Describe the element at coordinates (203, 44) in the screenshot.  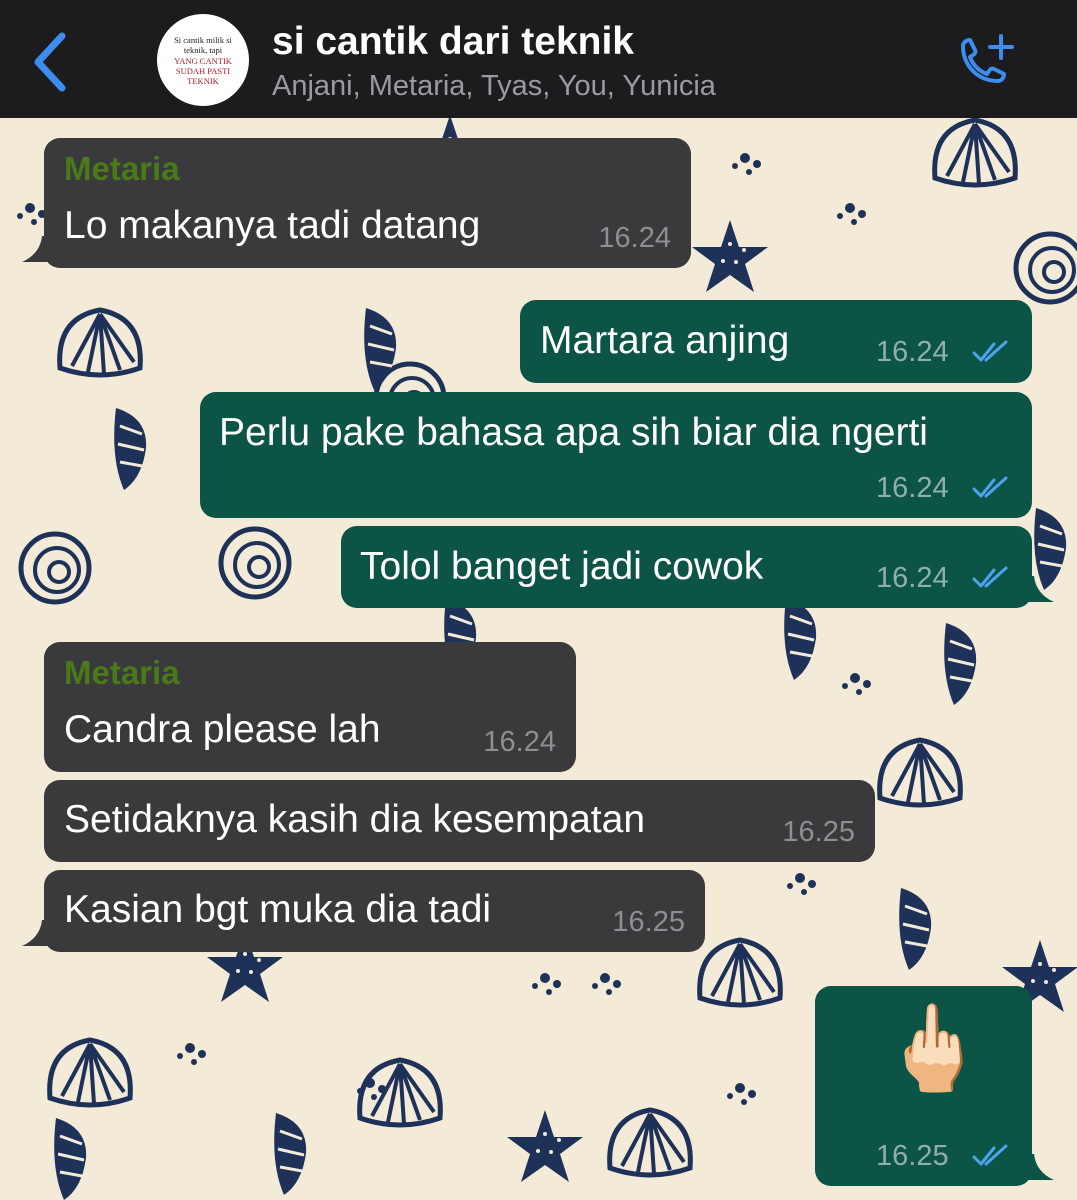
I see `avatar-text-top: Si cantik milik si teknik, tapi` at that location.